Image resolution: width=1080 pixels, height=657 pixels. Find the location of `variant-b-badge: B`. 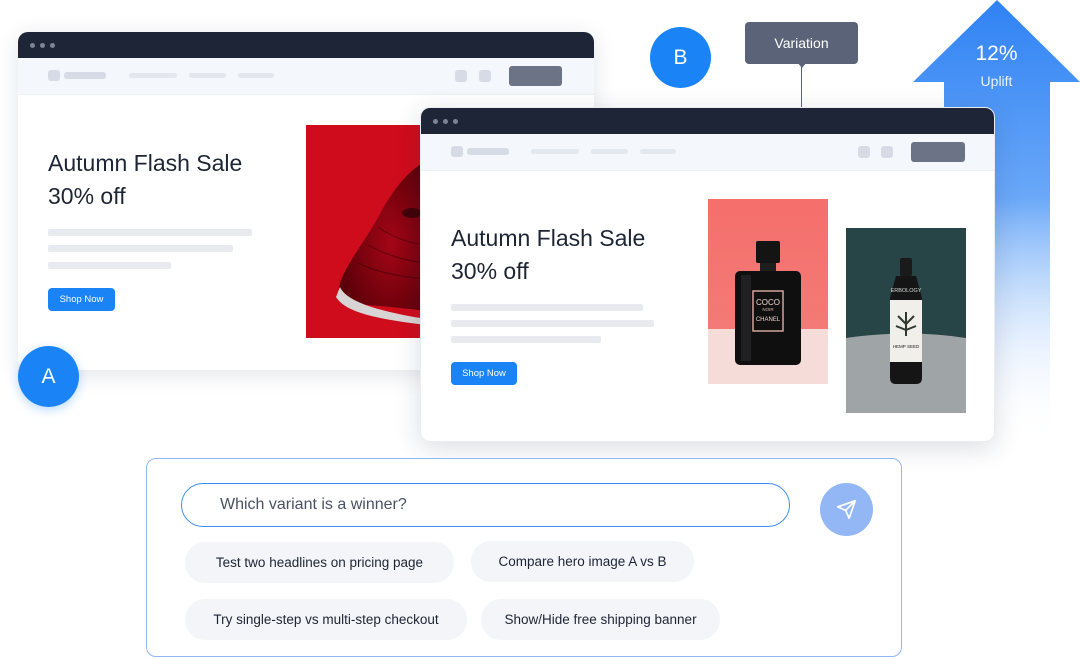

variant-b-badge: B is located at coordinates (680, 57).